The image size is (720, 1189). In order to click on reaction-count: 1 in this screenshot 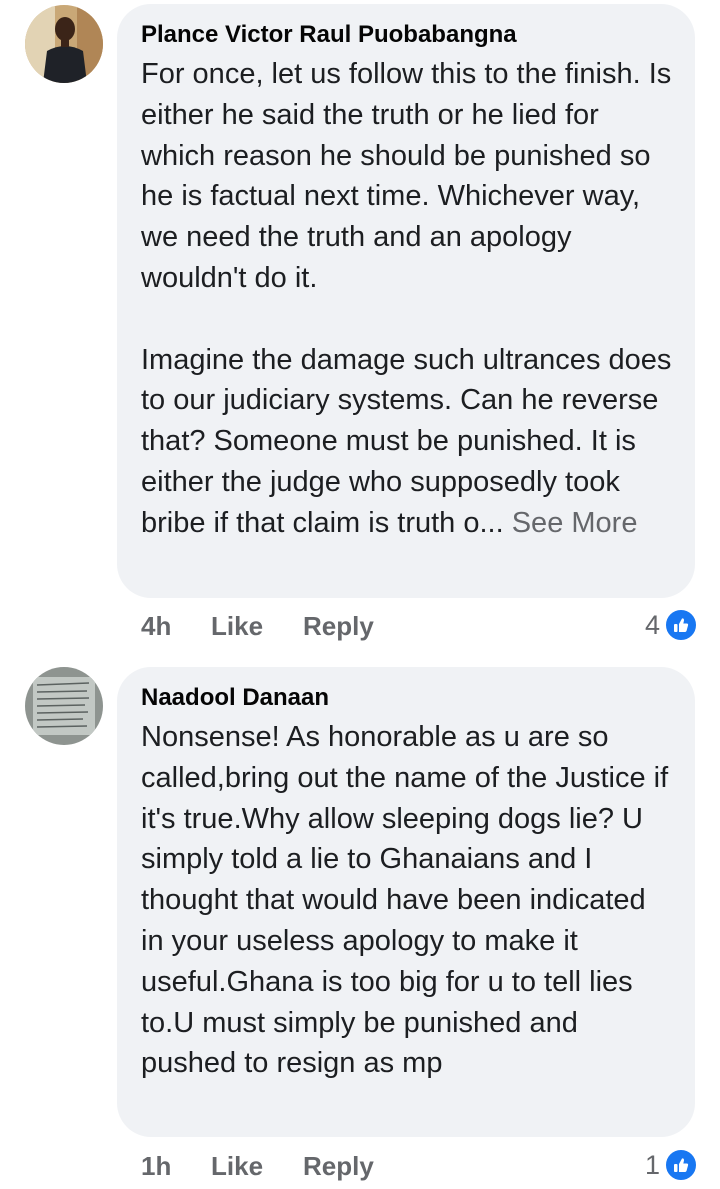, I will do `click(652, 1164)`.